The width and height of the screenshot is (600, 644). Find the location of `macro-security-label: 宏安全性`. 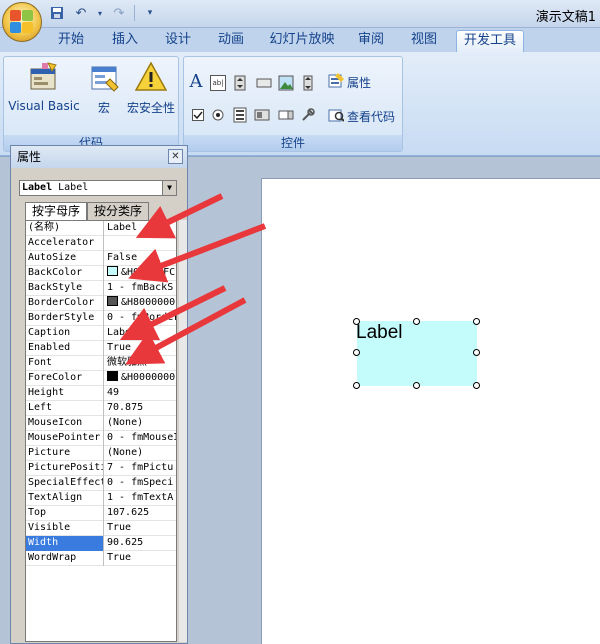

macro-security-label: 宏安全性 is located at coordinates (150, 108).